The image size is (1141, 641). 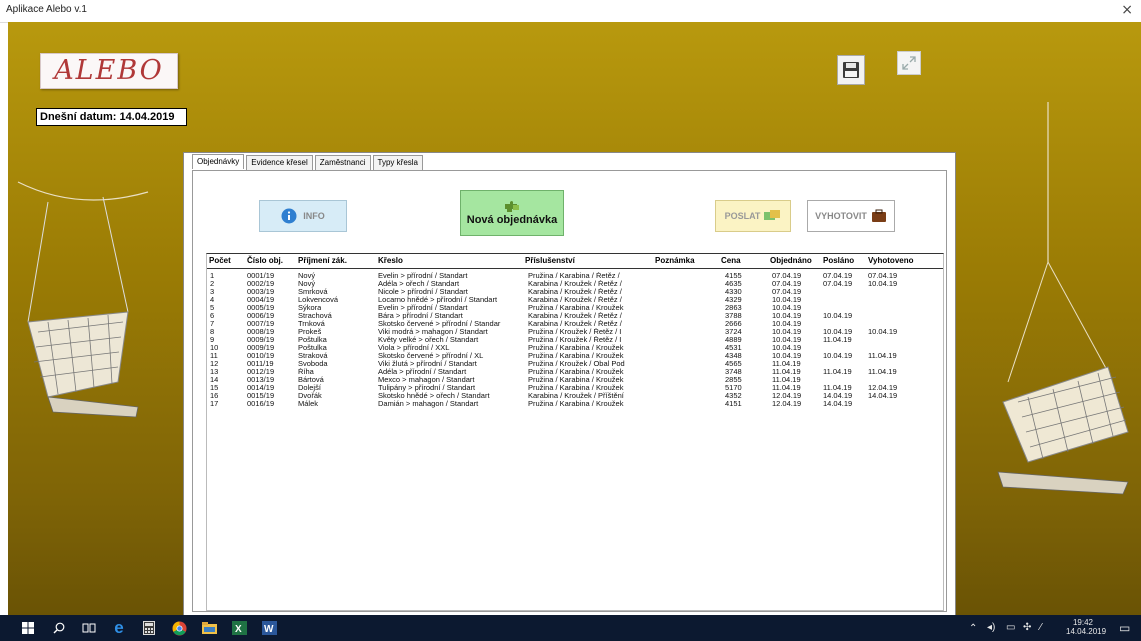 I want to click on header-order-number: Číslo obj., so click(x=265, y=260).